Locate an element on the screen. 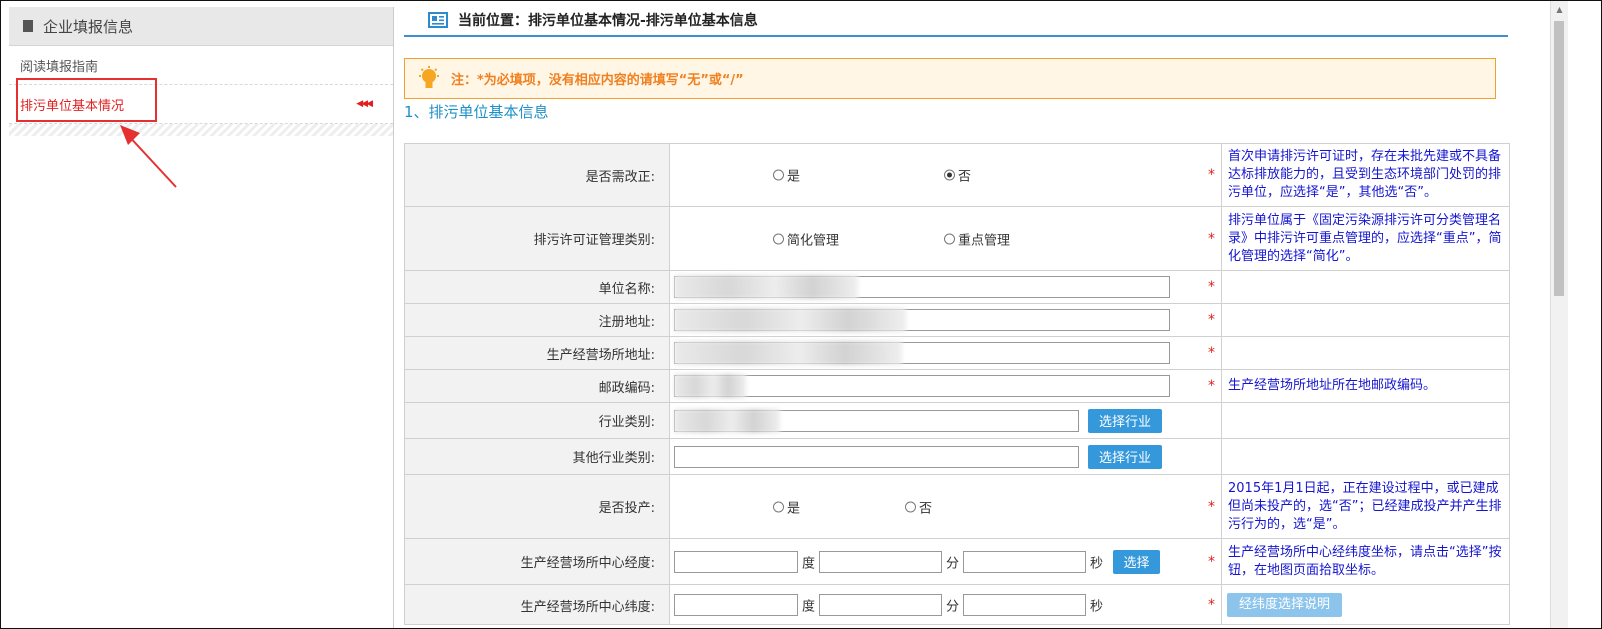 The height and width of the screenshot is (629, 1602). unit-name-field: * is located at coordinates (945, 287).